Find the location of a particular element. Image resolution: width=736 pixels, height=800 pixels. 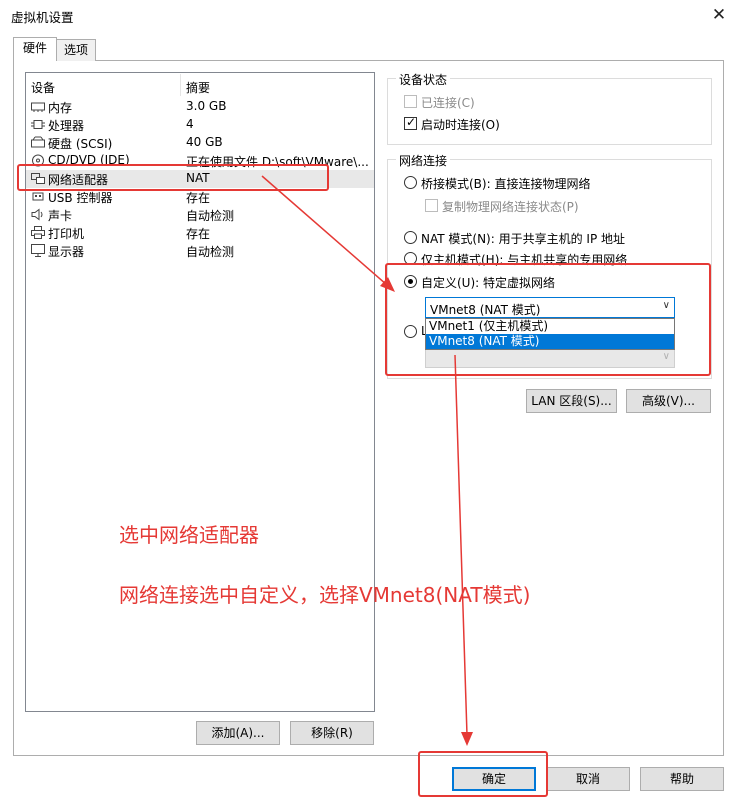

arrow-to-ok-button is located at coordinates (461, 545).